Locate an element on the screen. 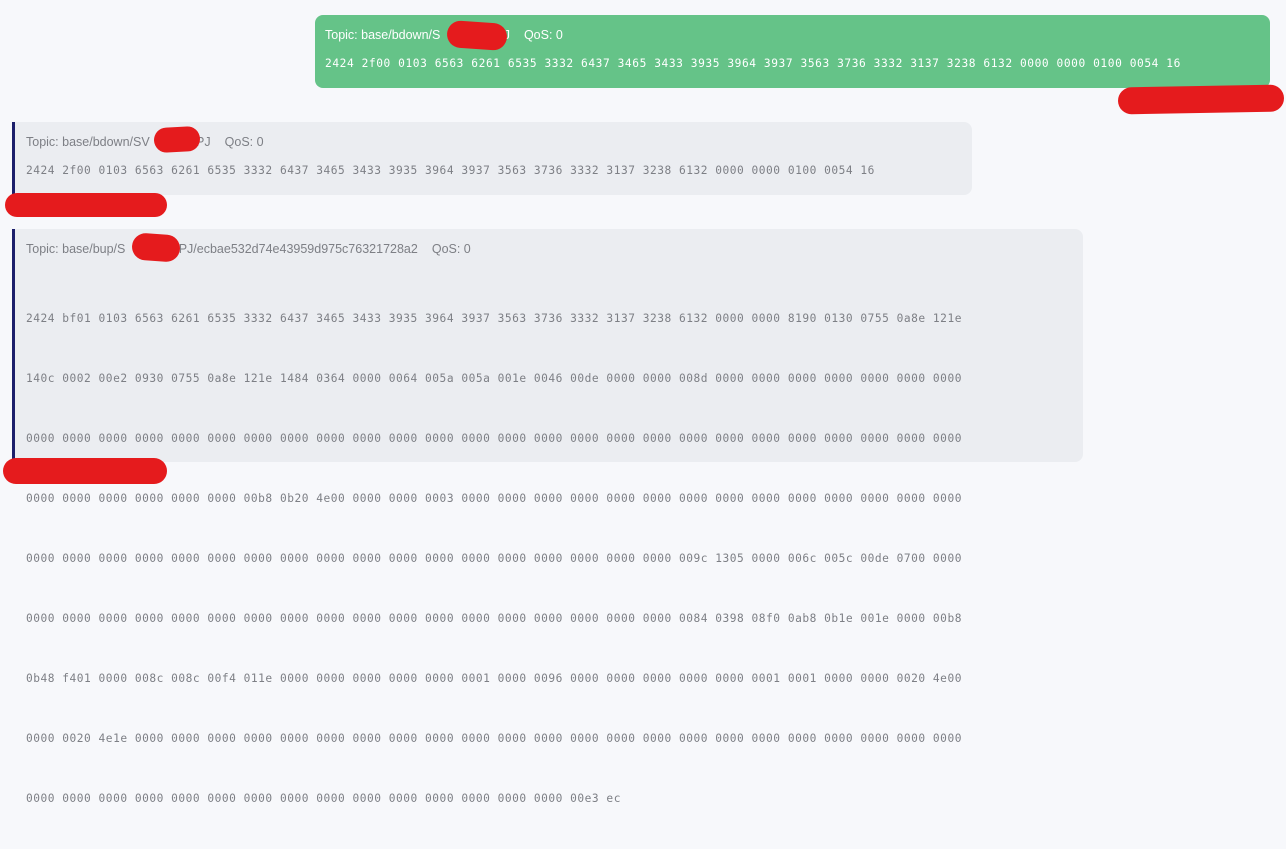 Image resolution: width=1286 pixels, height=849 pixels. topic-text-start: Topic: base/bdown/S is located at coordinates (383, 35).